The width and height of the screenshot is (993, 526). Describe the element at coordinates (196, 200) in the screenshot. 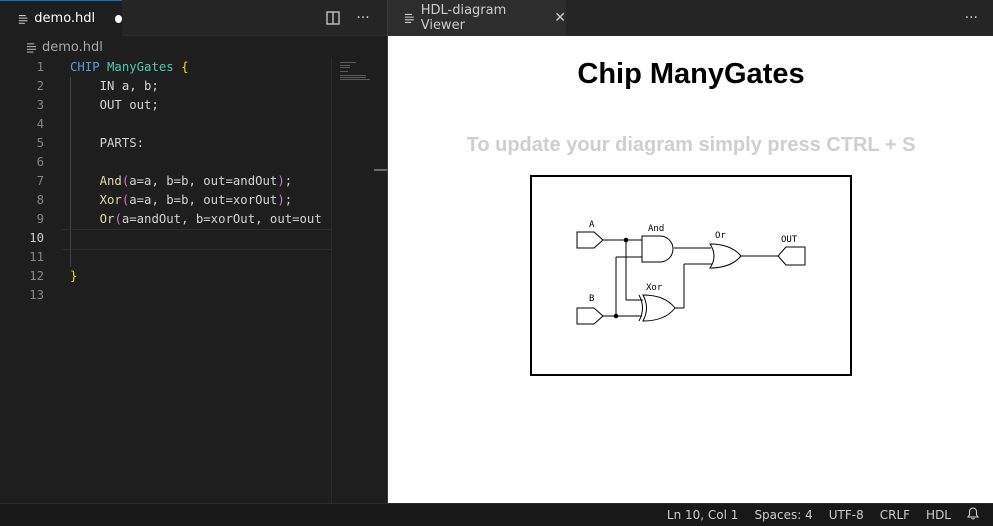

I see `code-text: Xor(a=a, b=b, out=xorOut);` at that location.